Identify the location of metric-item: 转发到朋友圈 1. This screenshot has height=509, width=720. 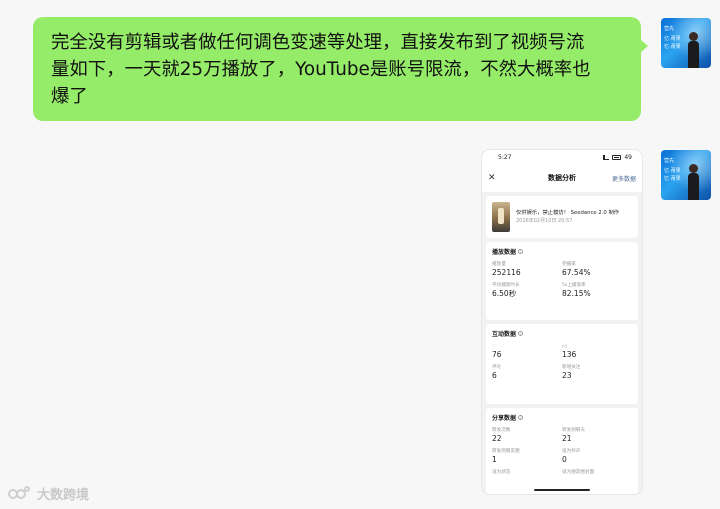
(527, 457).